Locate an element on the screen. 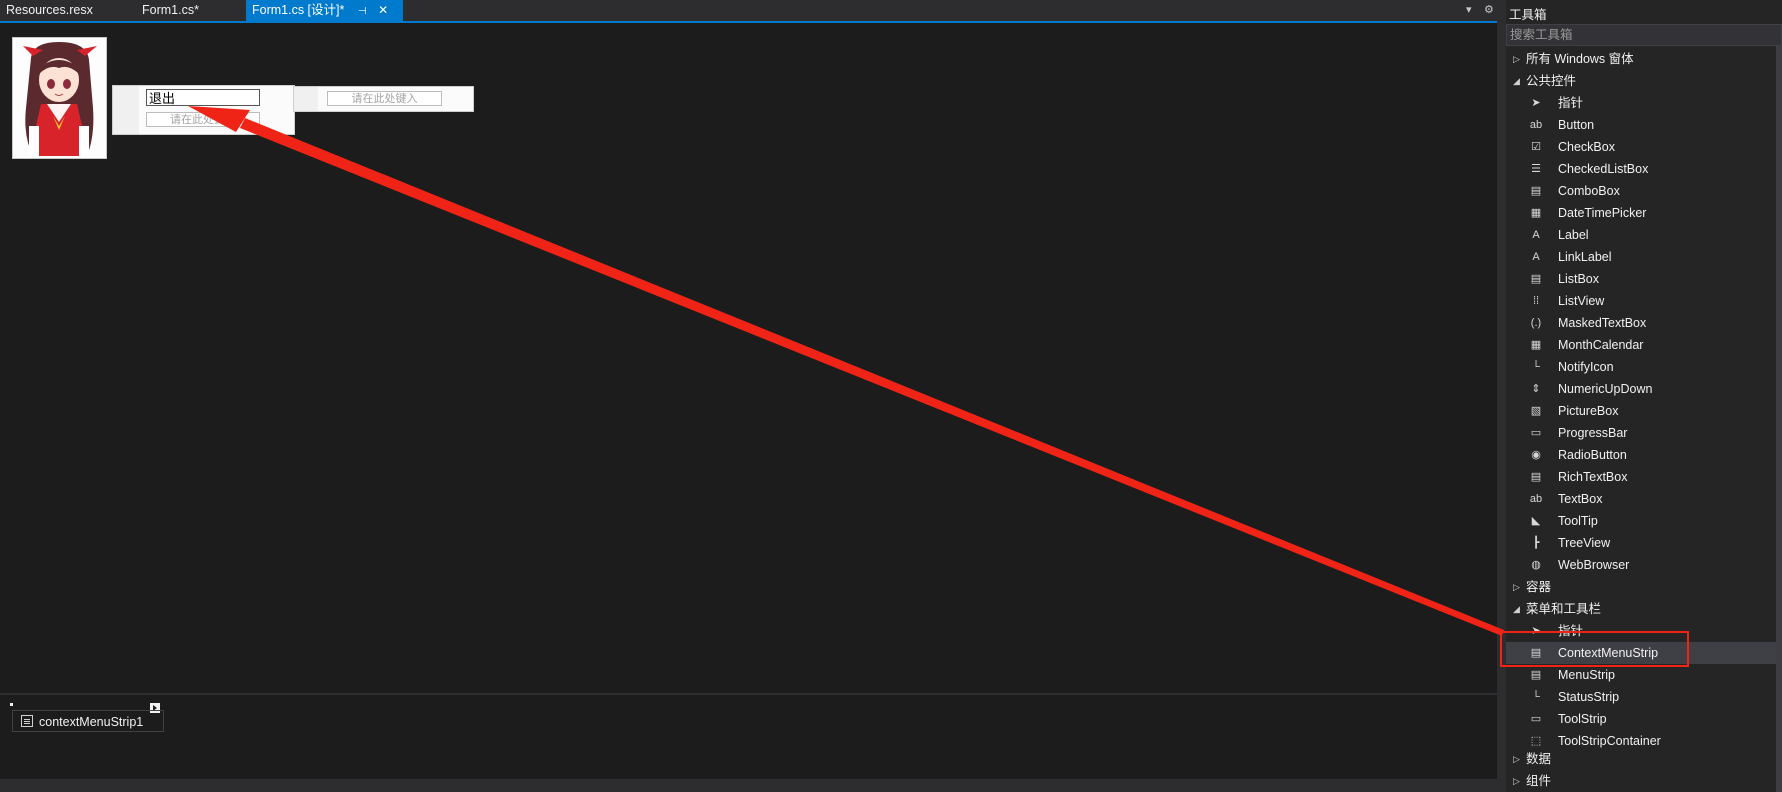  toolbox-item-richtextbox: ▤ RichTextBox is located at coordinates (1644, 477).